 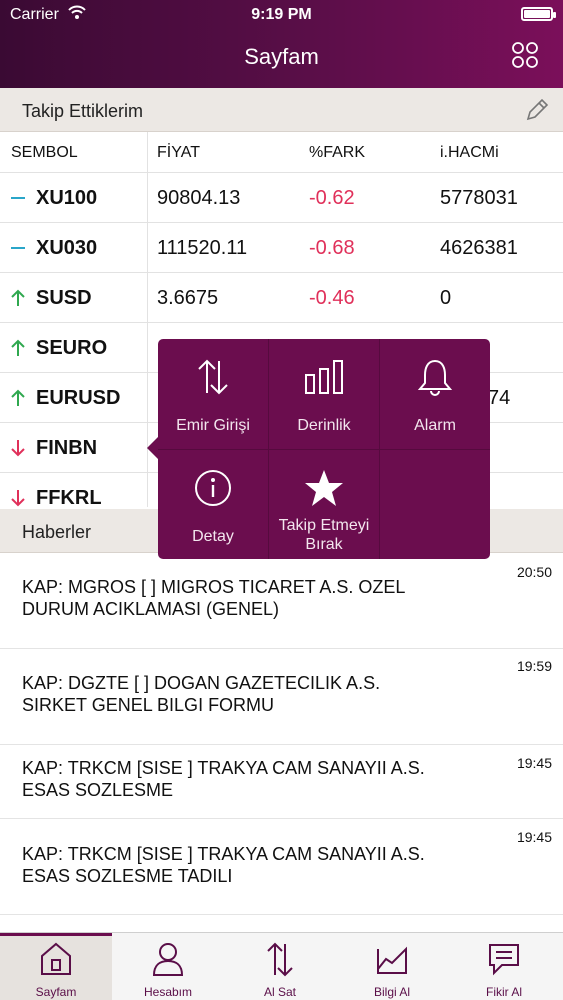 I want to click on volume: 0, so click(x=446, y=298).